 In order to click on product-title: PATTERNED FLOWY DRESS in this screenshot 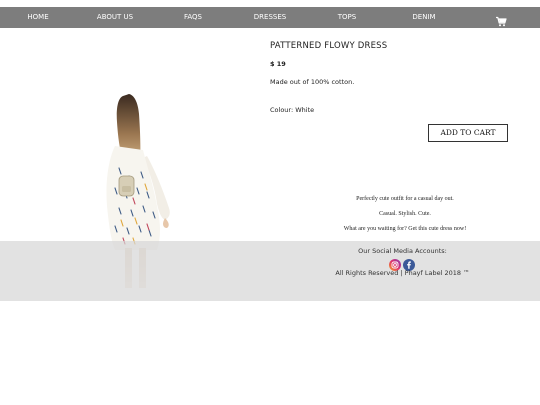, I will do `click(329, 46)`.